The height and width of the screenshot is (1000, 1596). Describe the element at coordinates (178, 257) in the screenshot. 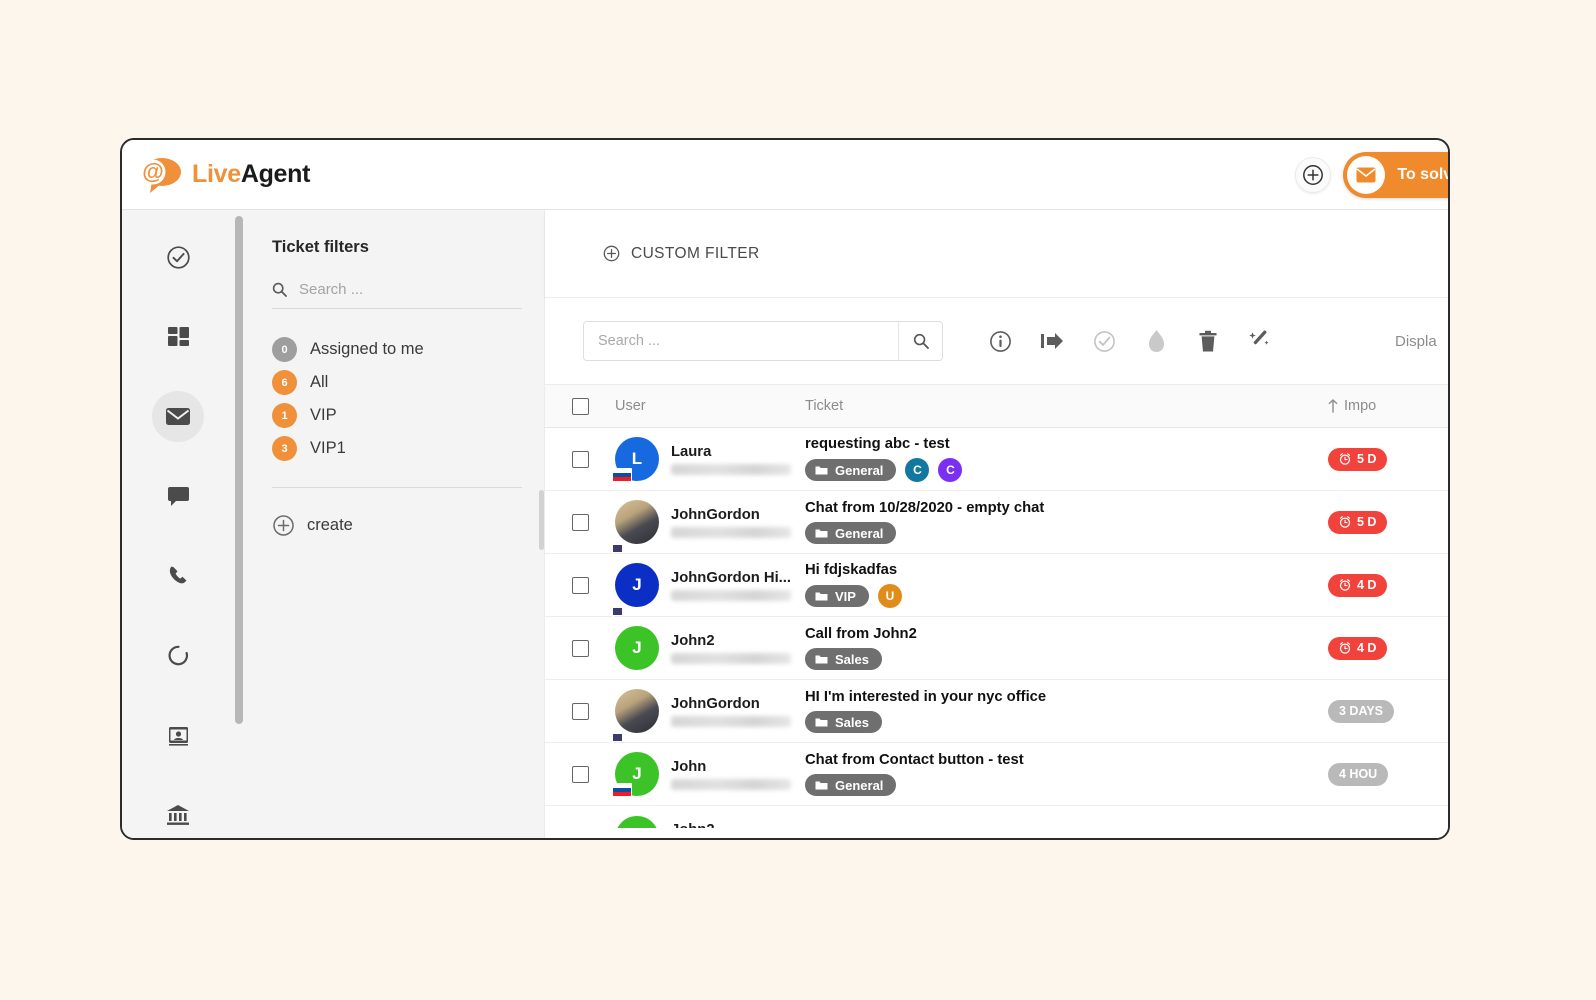

I see `sidebar-item-tasks` at that location.